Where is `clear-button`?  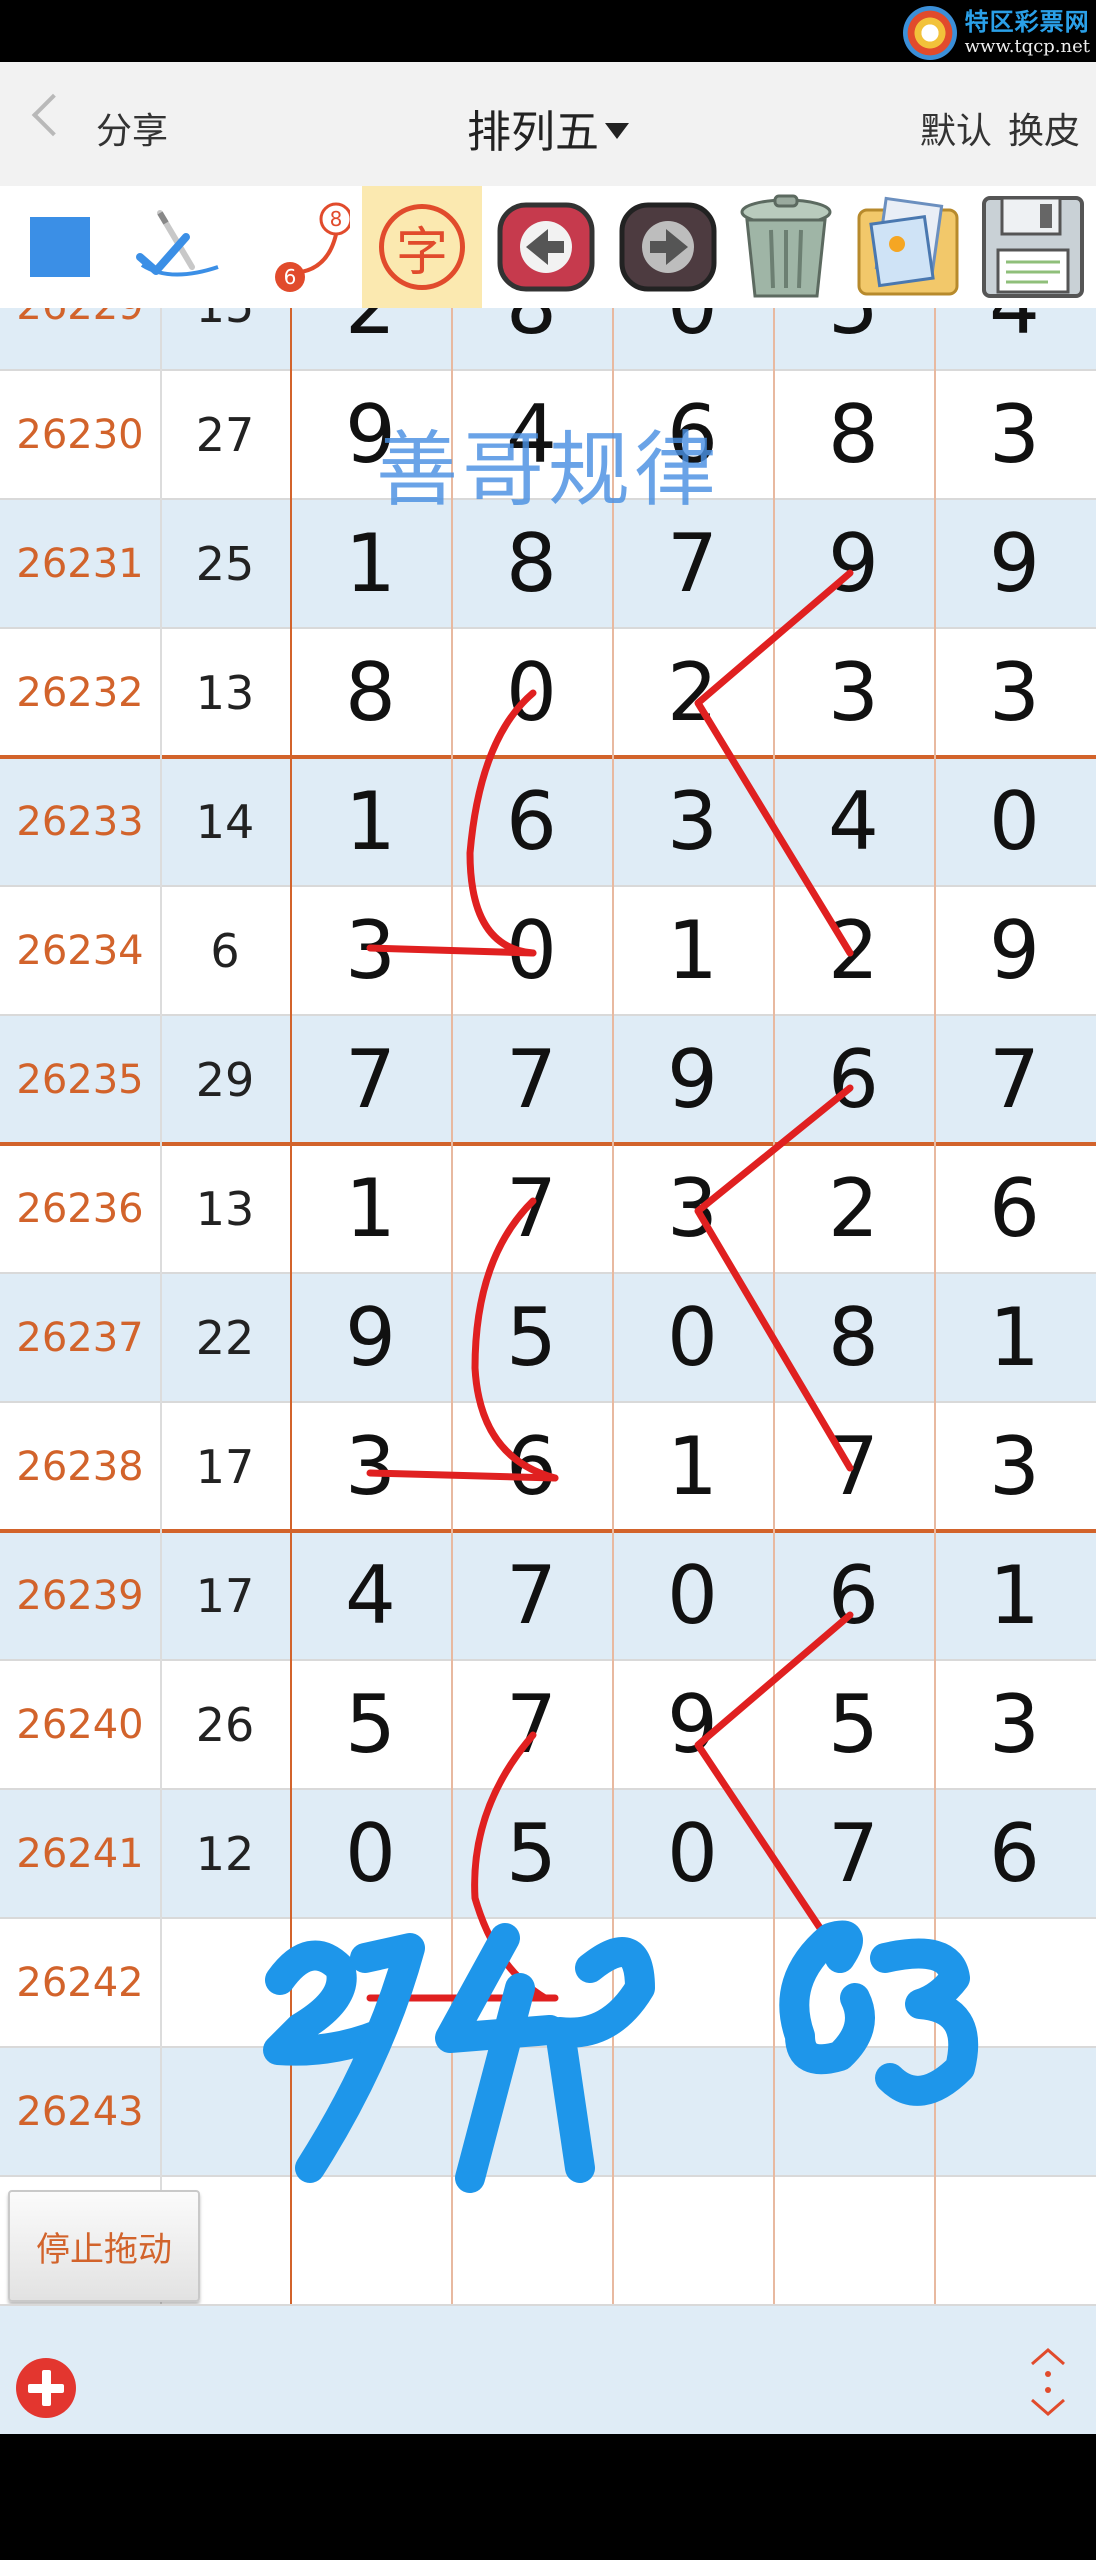 clear-button is located at coordinates (786, 247).